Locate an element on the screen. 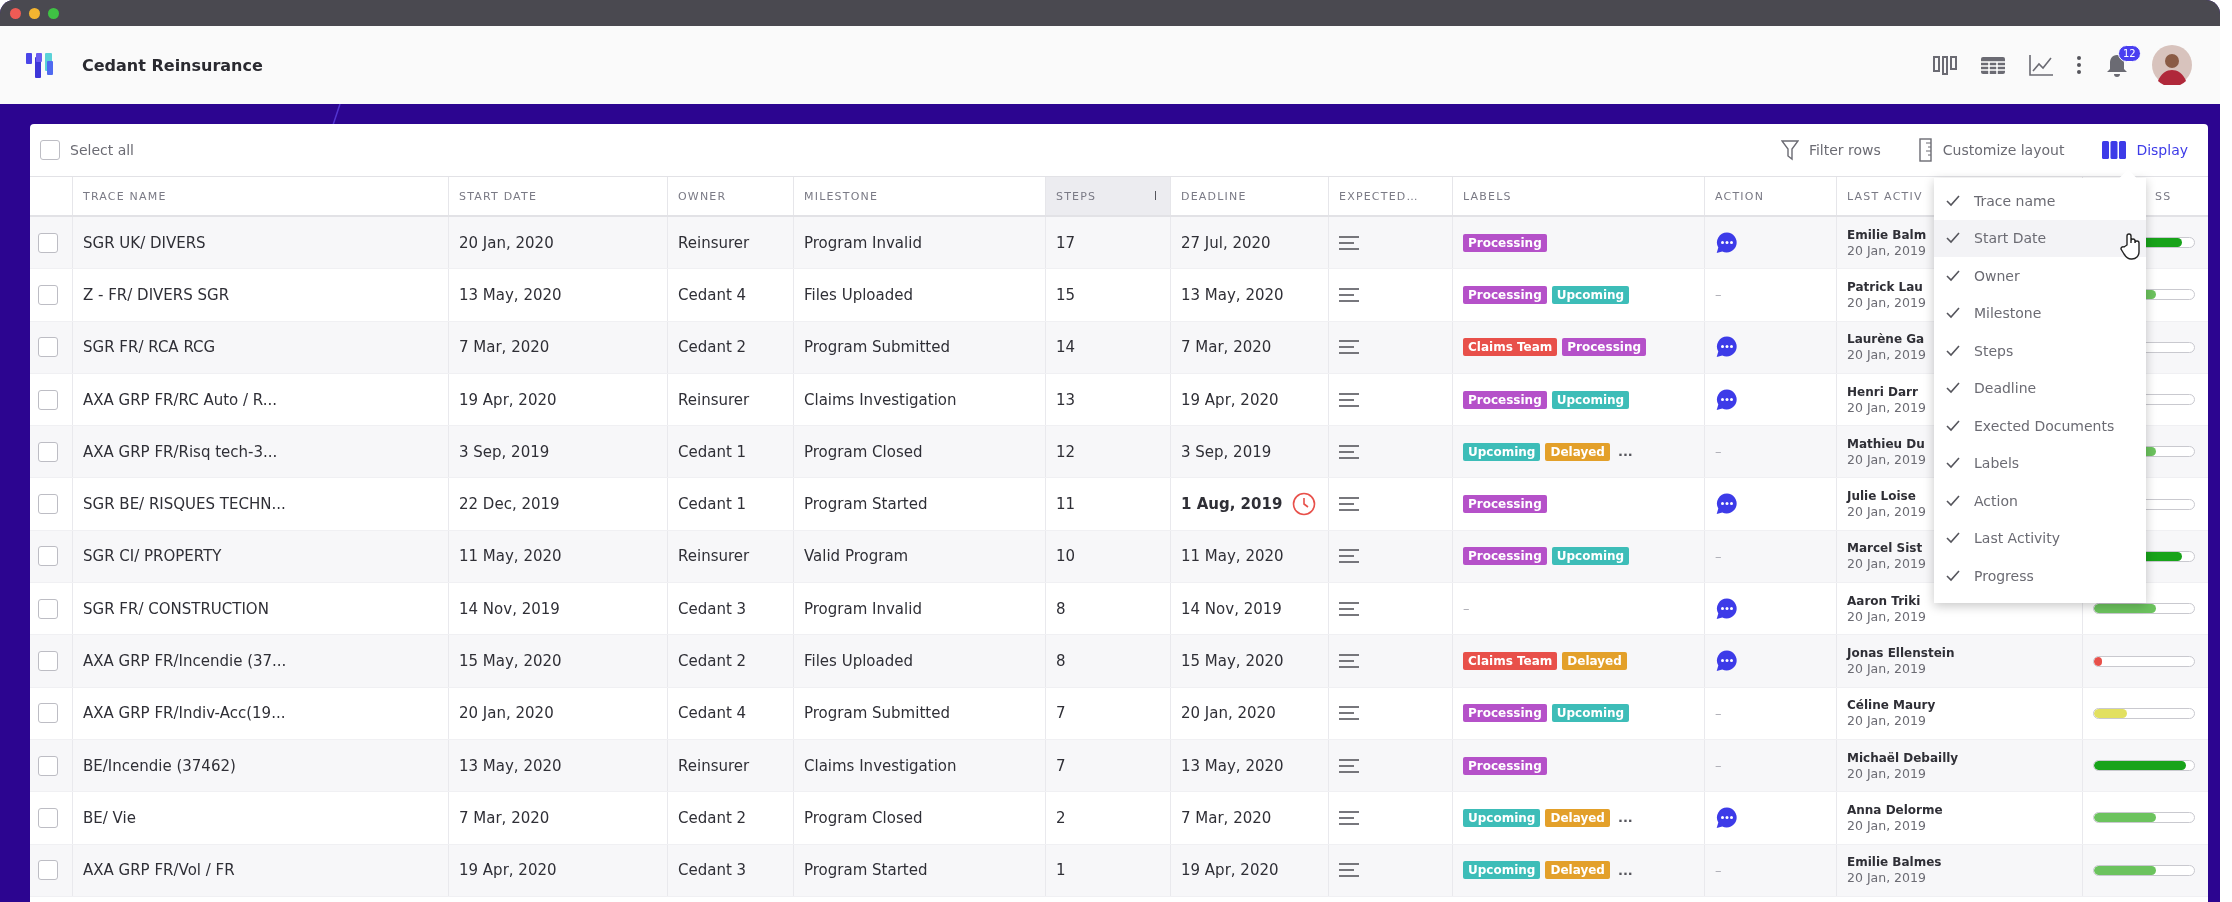 Image resolution: width=2232 pixels, height=902 pixels. app-title: Cedant Reinsurance is located at coordinates (172, 65).